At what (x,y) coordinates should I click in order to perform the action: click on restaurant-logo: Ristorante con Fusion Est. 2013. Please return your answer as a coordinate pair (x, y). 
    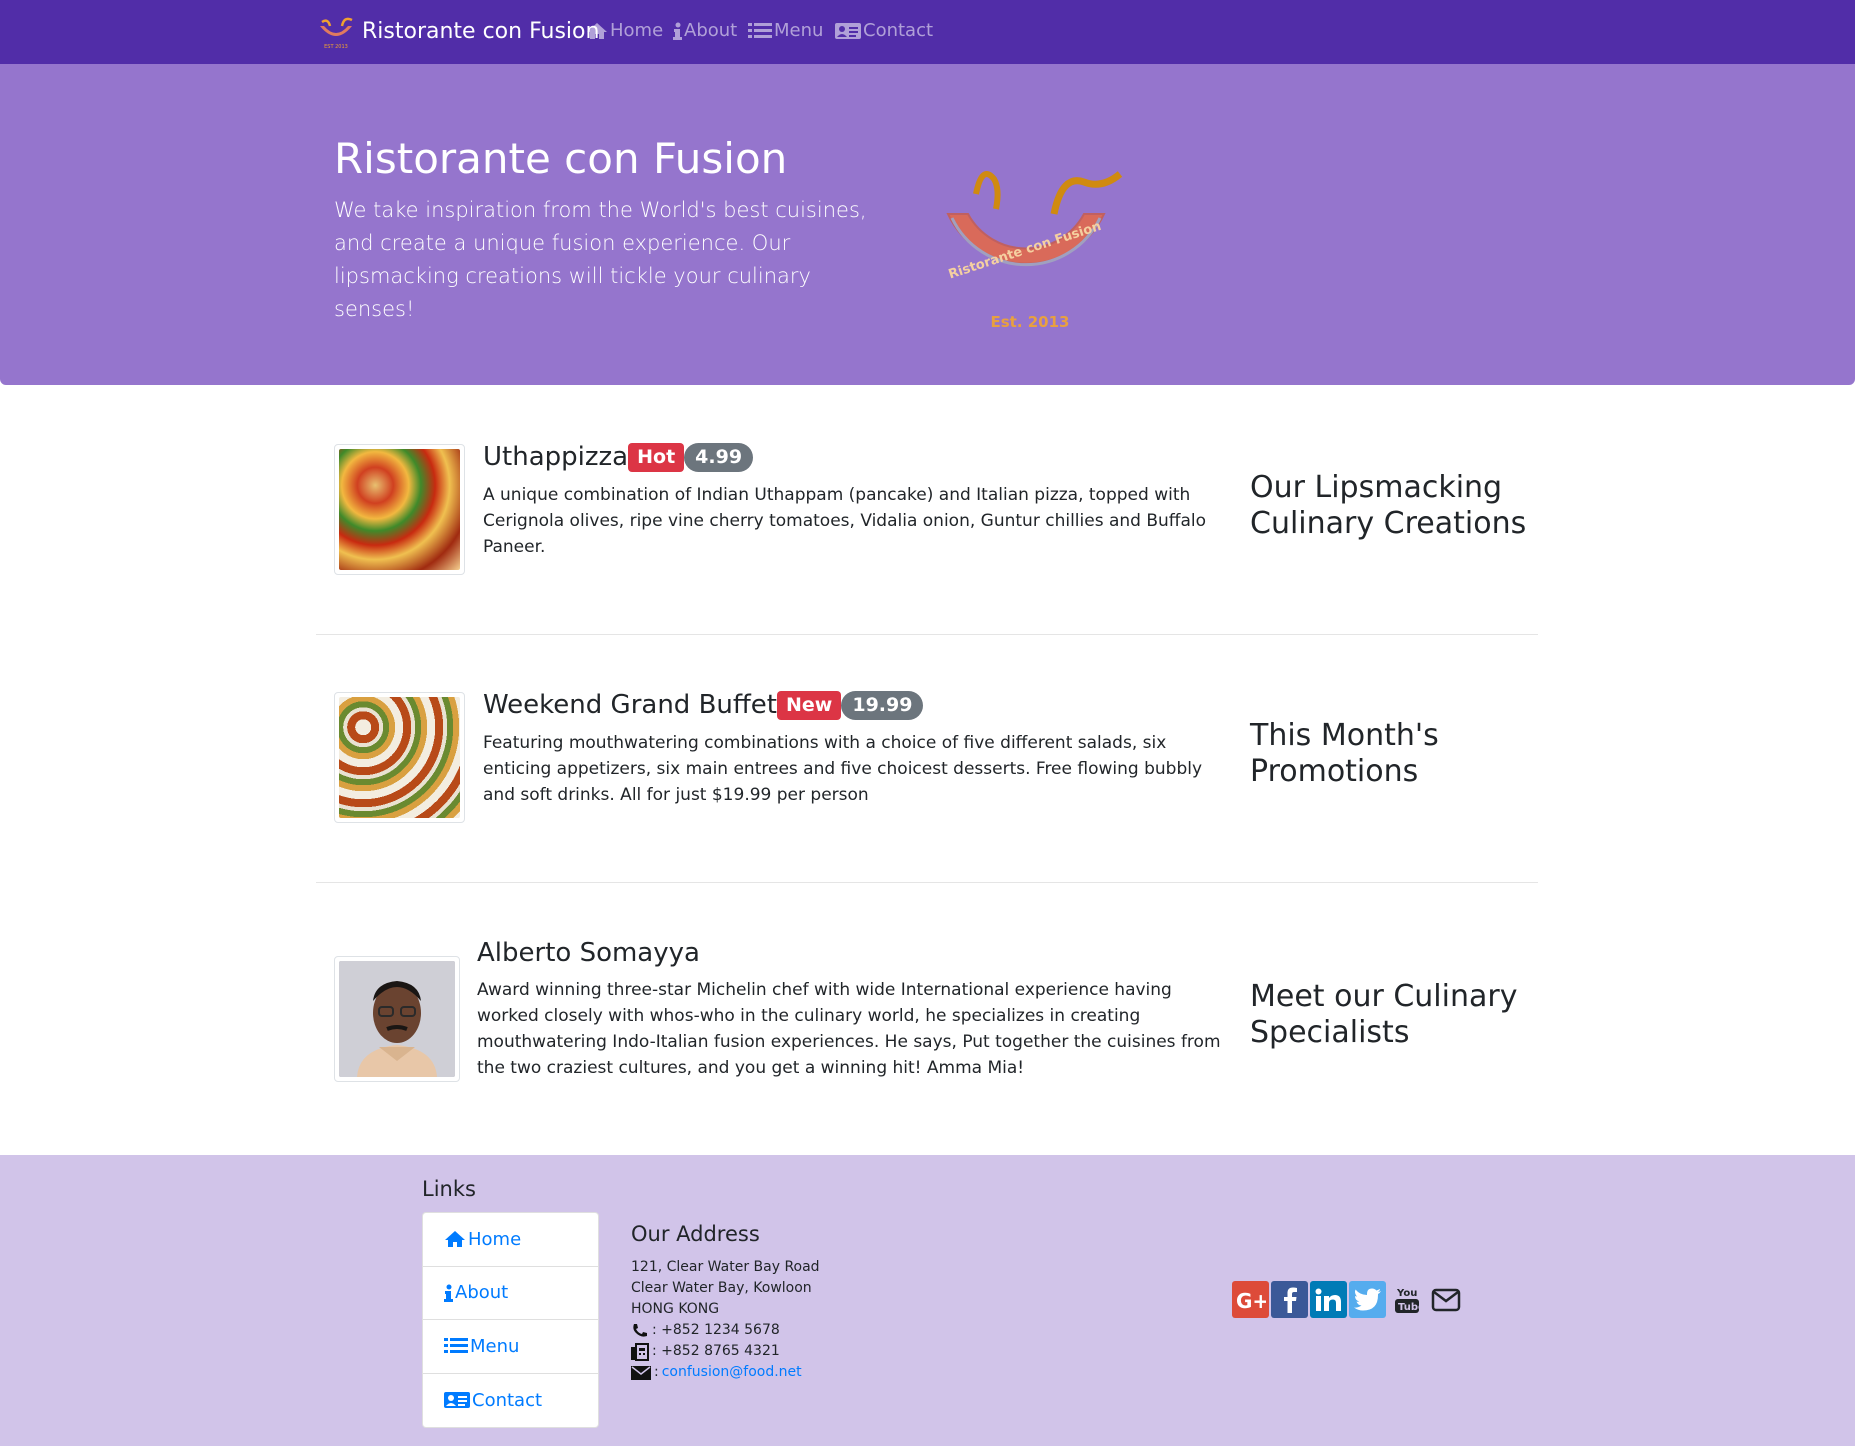
    Looking at the image, I should click on (1034, 251).